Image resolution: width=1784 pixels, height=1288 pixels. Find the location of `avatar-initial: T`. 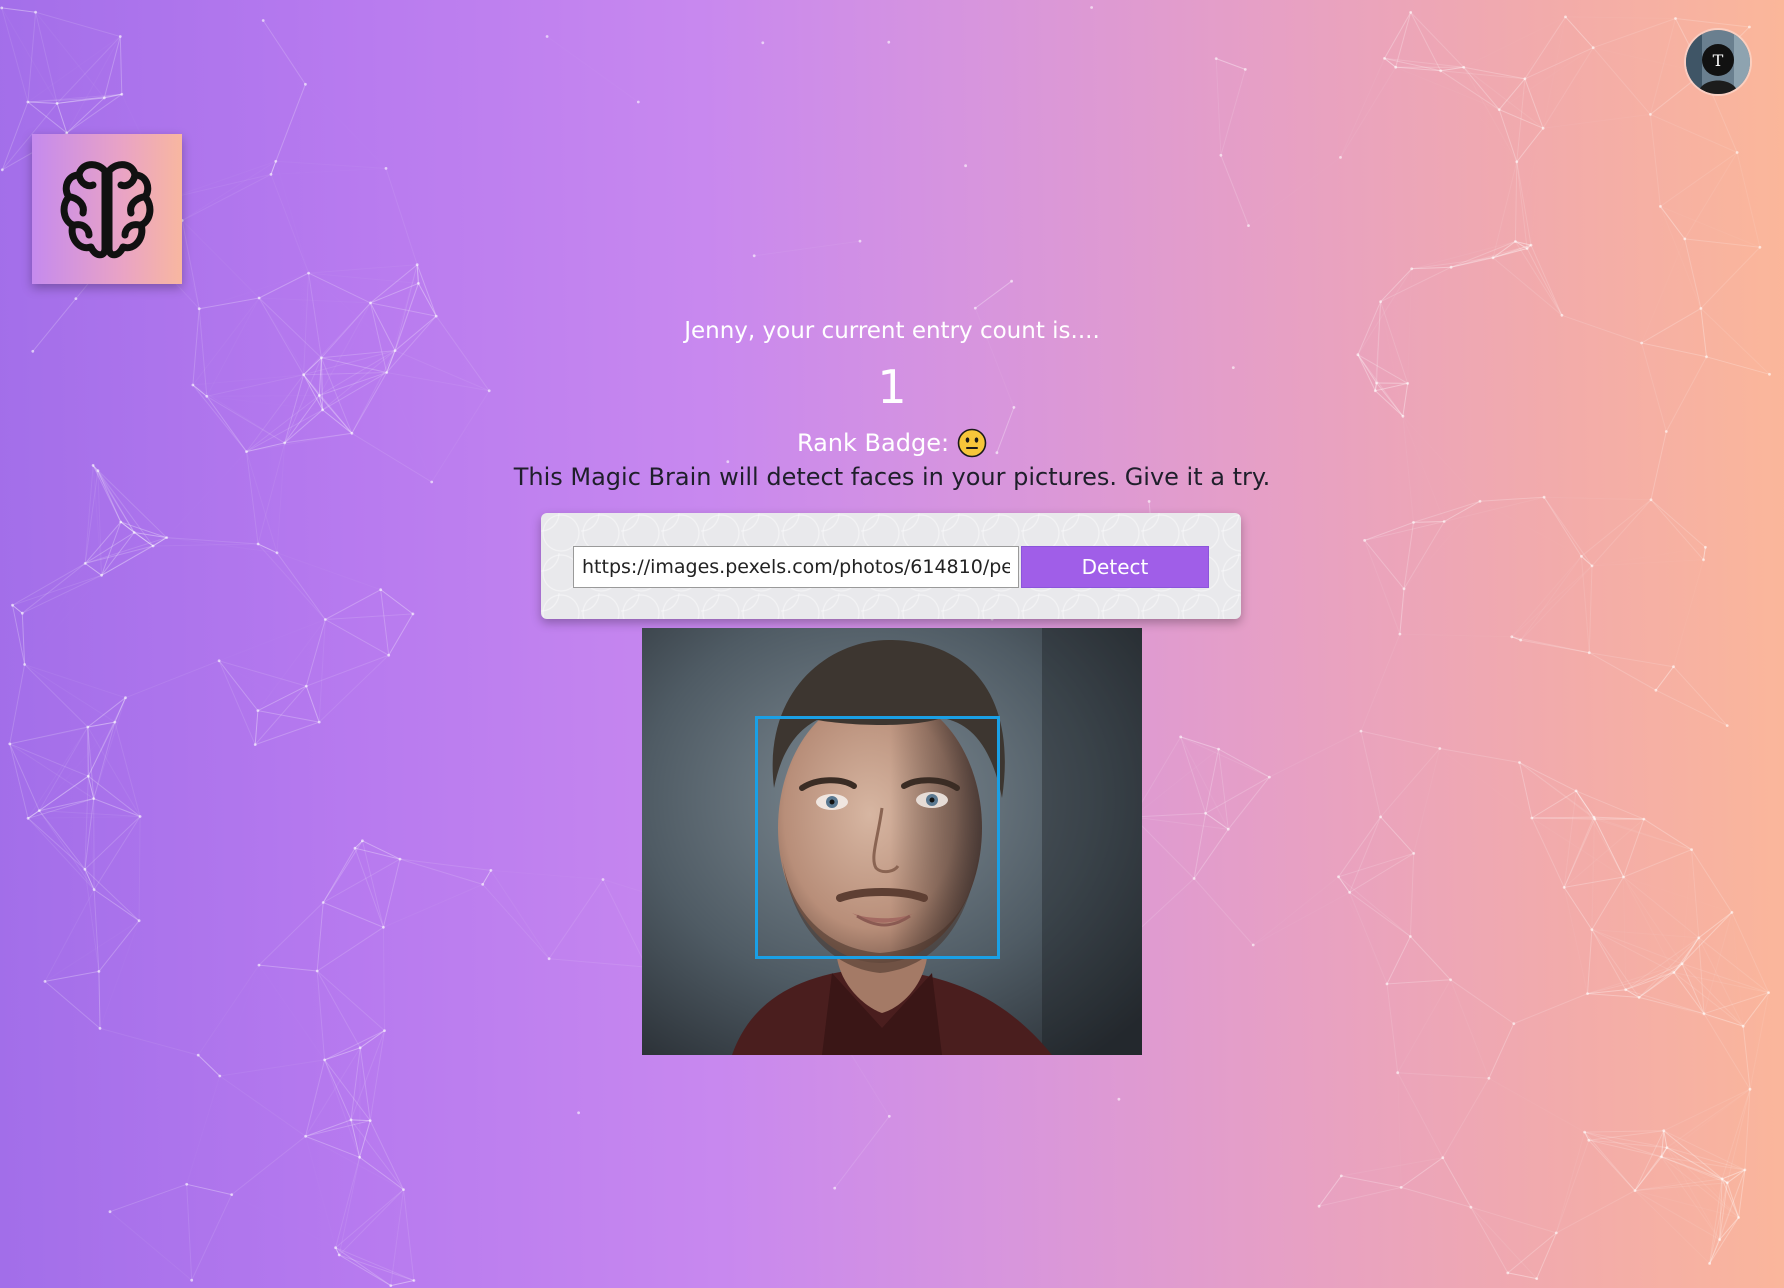

avatar-initial: T is located at coordinates (1718, 60).